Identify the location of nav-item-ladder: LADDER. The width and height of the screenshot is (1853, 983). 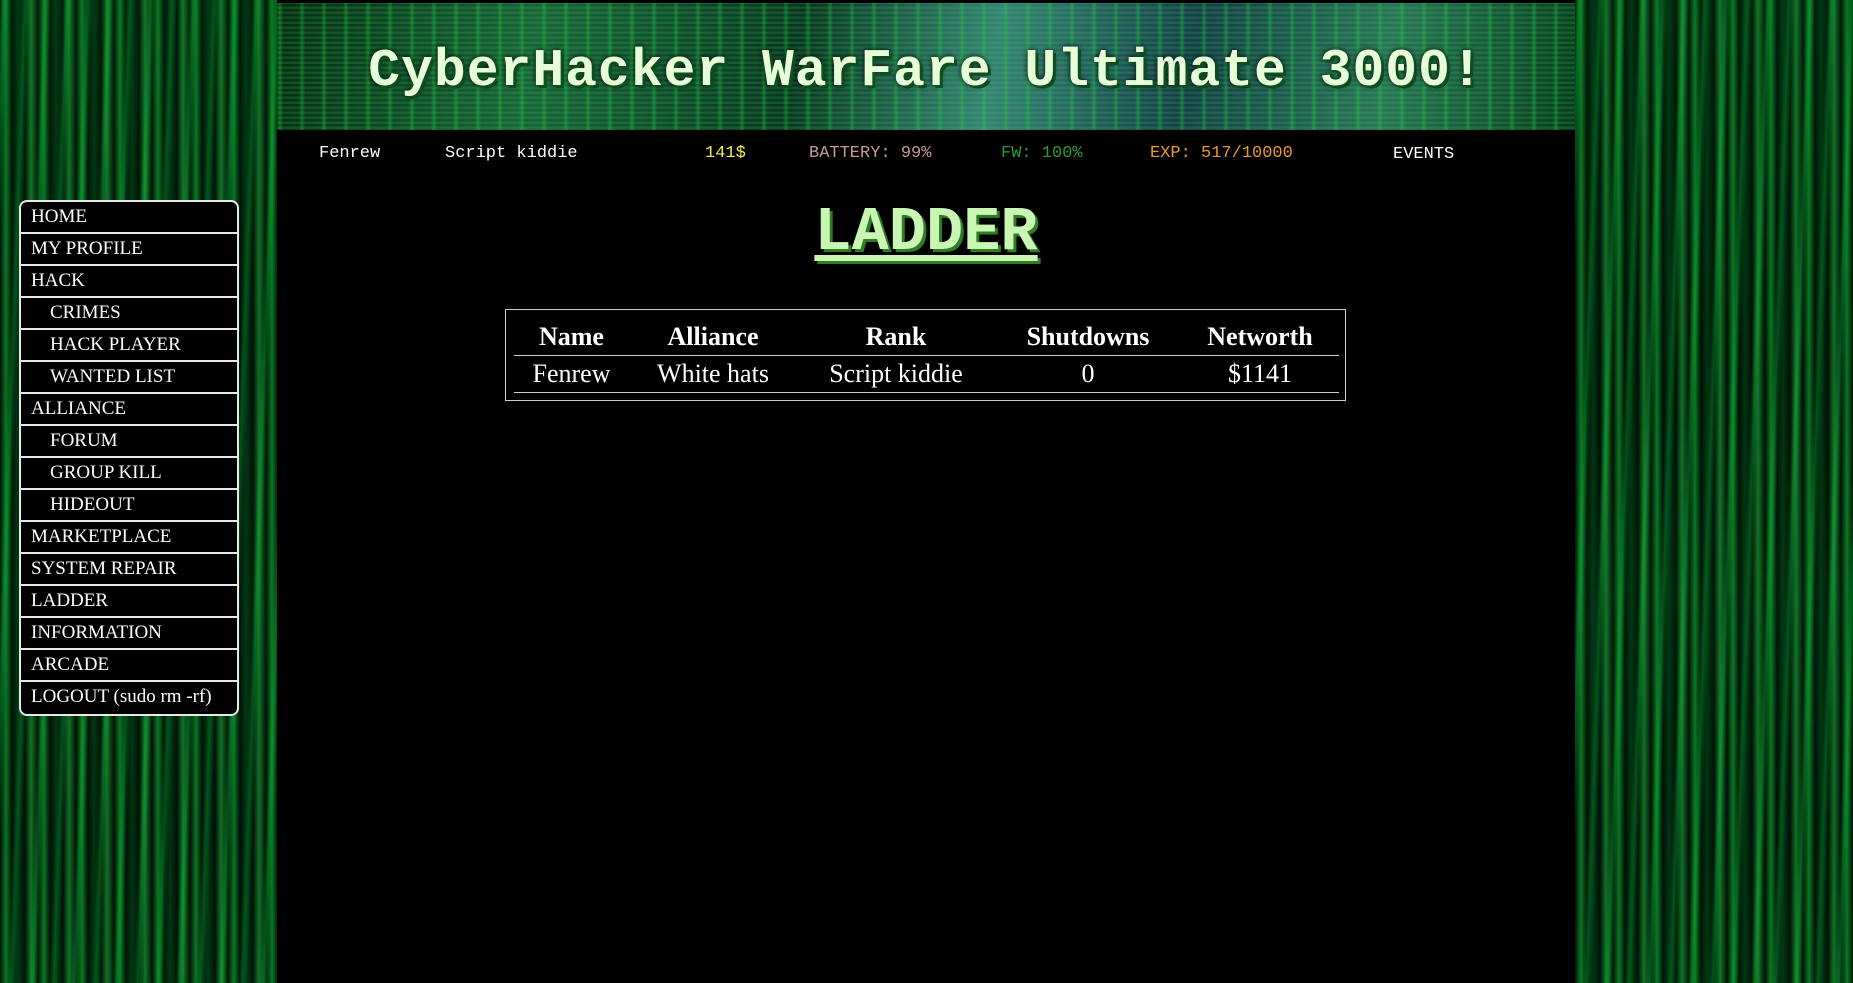
(129, 602).